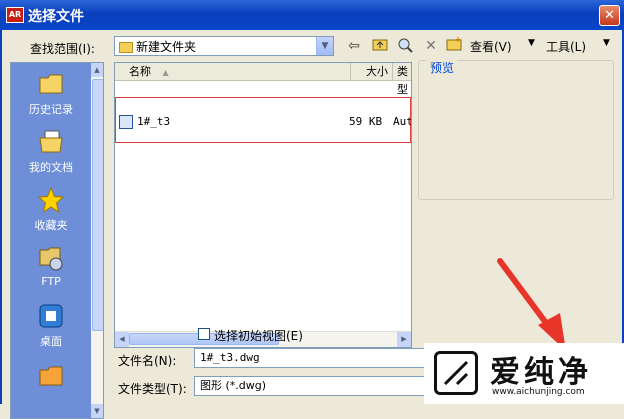 This screenshot has height=419, width=624. Describe the element at coordinates (51, 200) in the screenshot. I see `star-icon` at that location.